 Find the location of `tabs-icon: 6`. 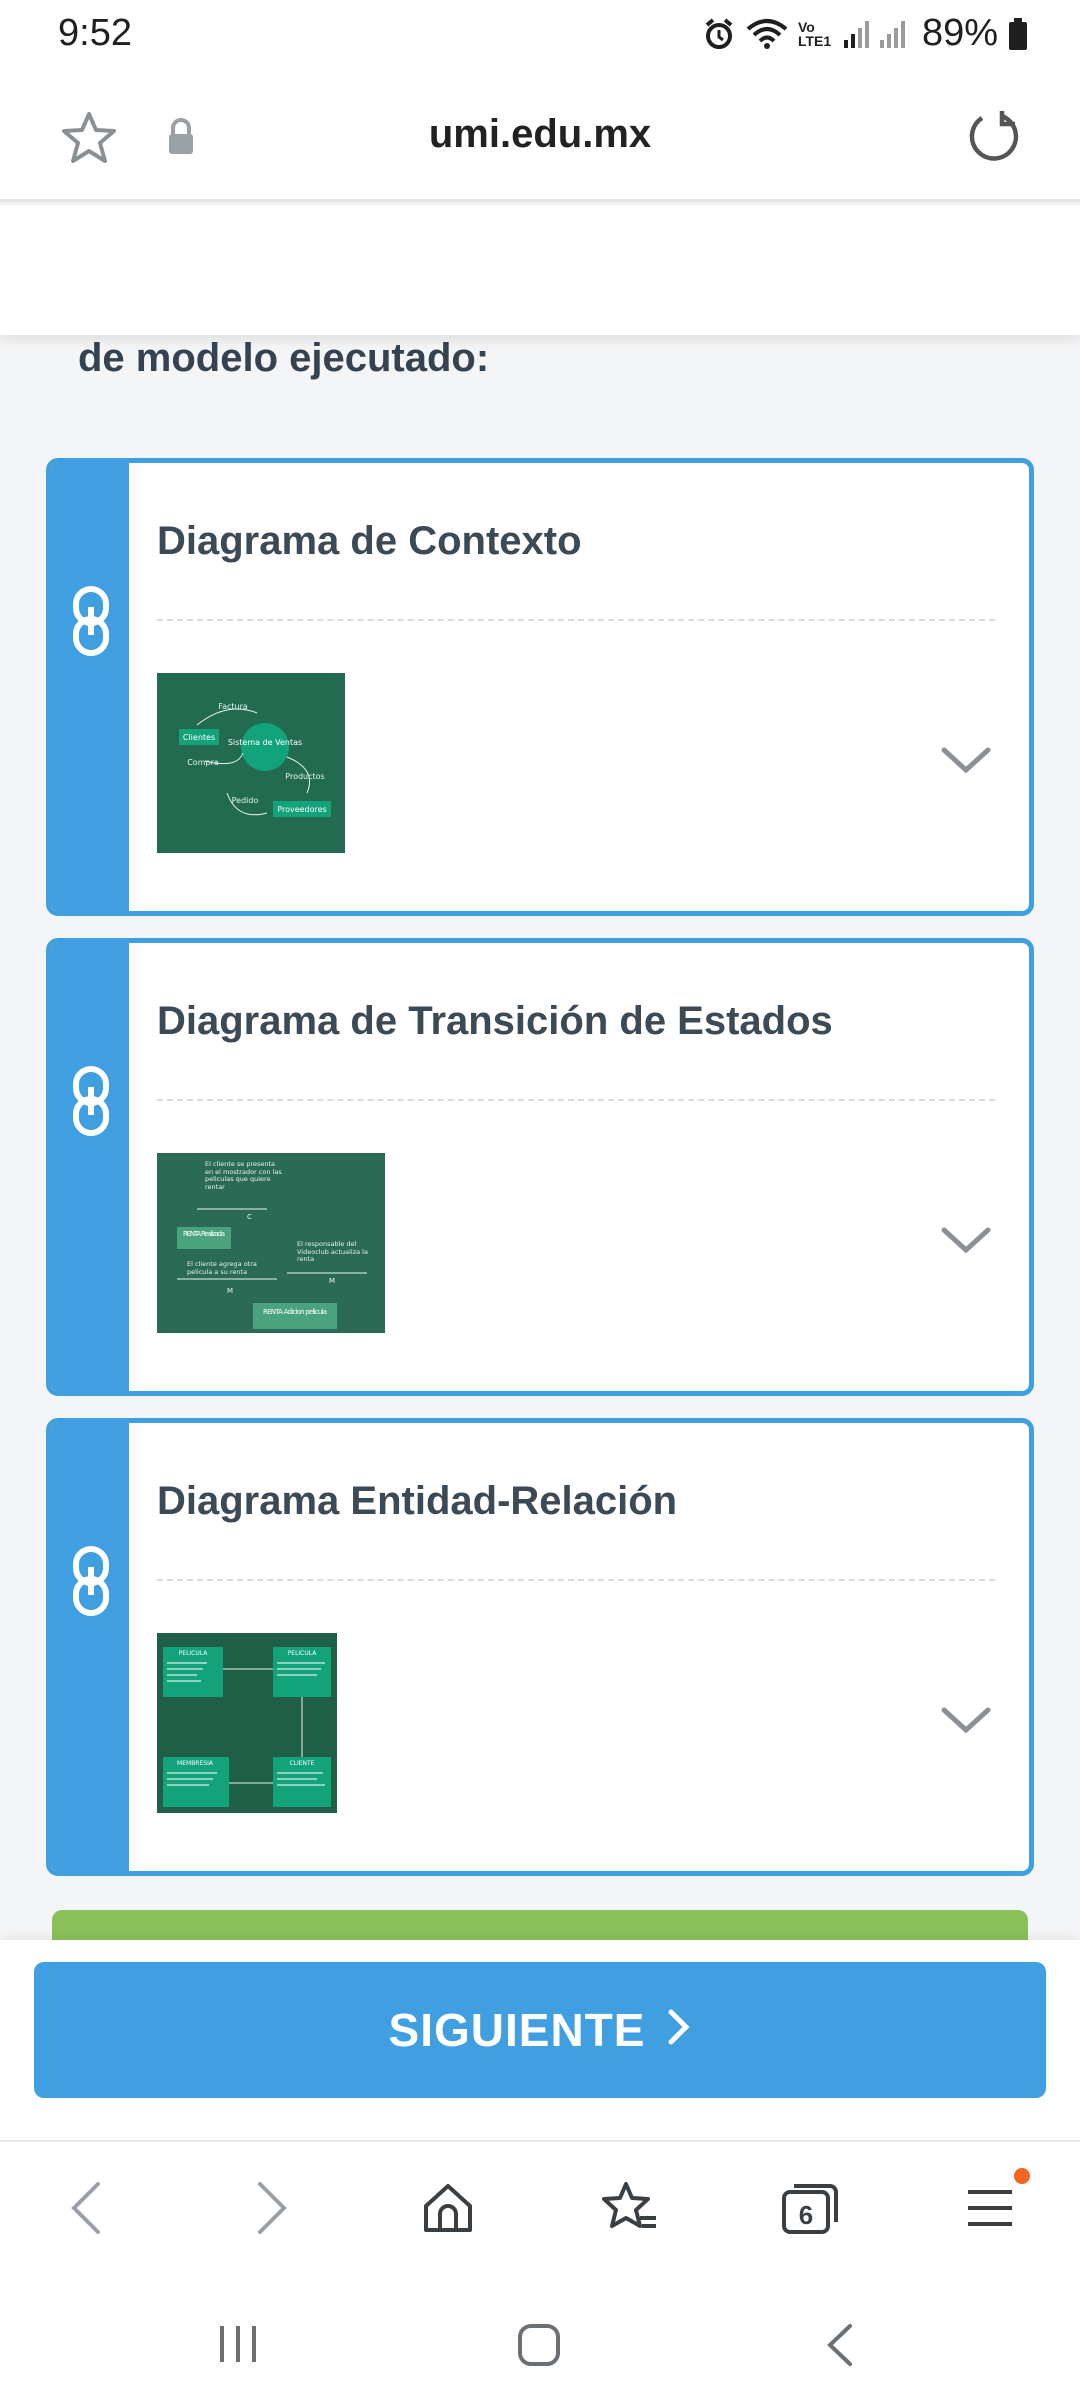

tabs-icon: 6 is located at coordinates (810, 2210).